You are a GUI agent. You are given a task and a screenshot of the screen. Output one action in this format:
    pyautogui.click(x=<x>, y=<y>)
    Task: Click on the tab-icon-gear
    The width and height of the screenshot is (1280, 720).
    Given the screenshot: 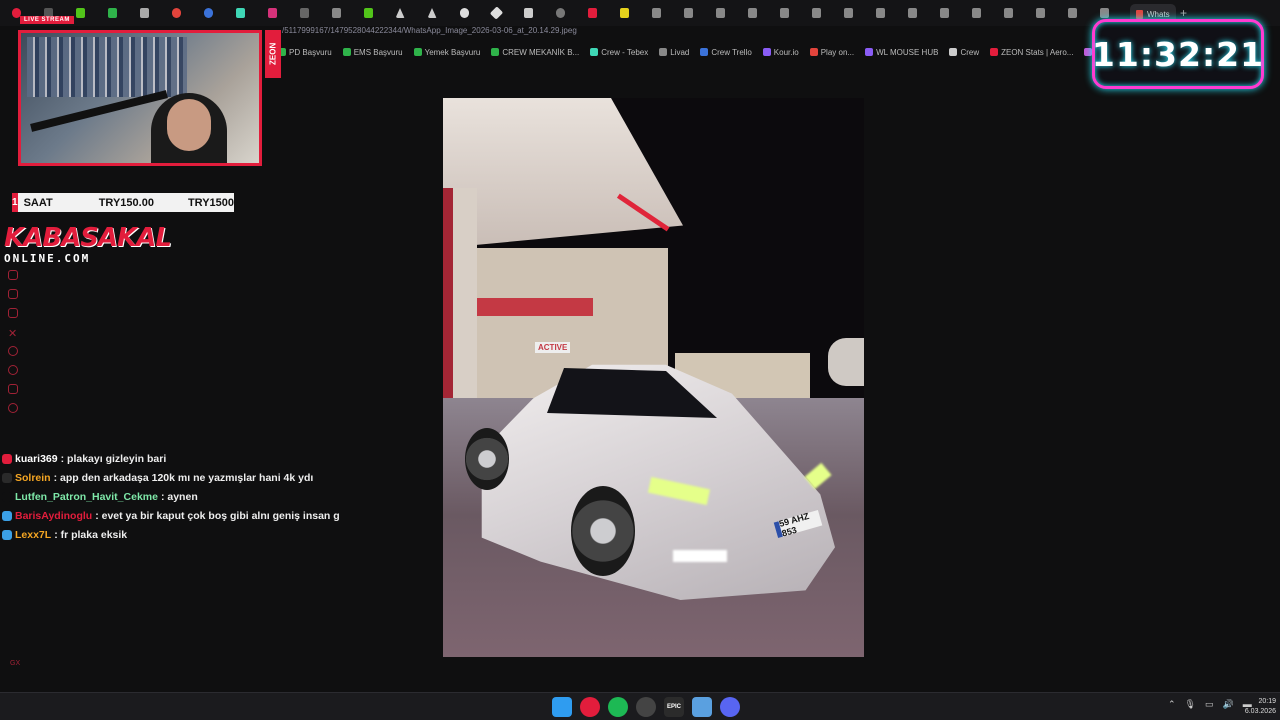 What is the action you would take?
    pyautogui.click(x=560, y=13)
    